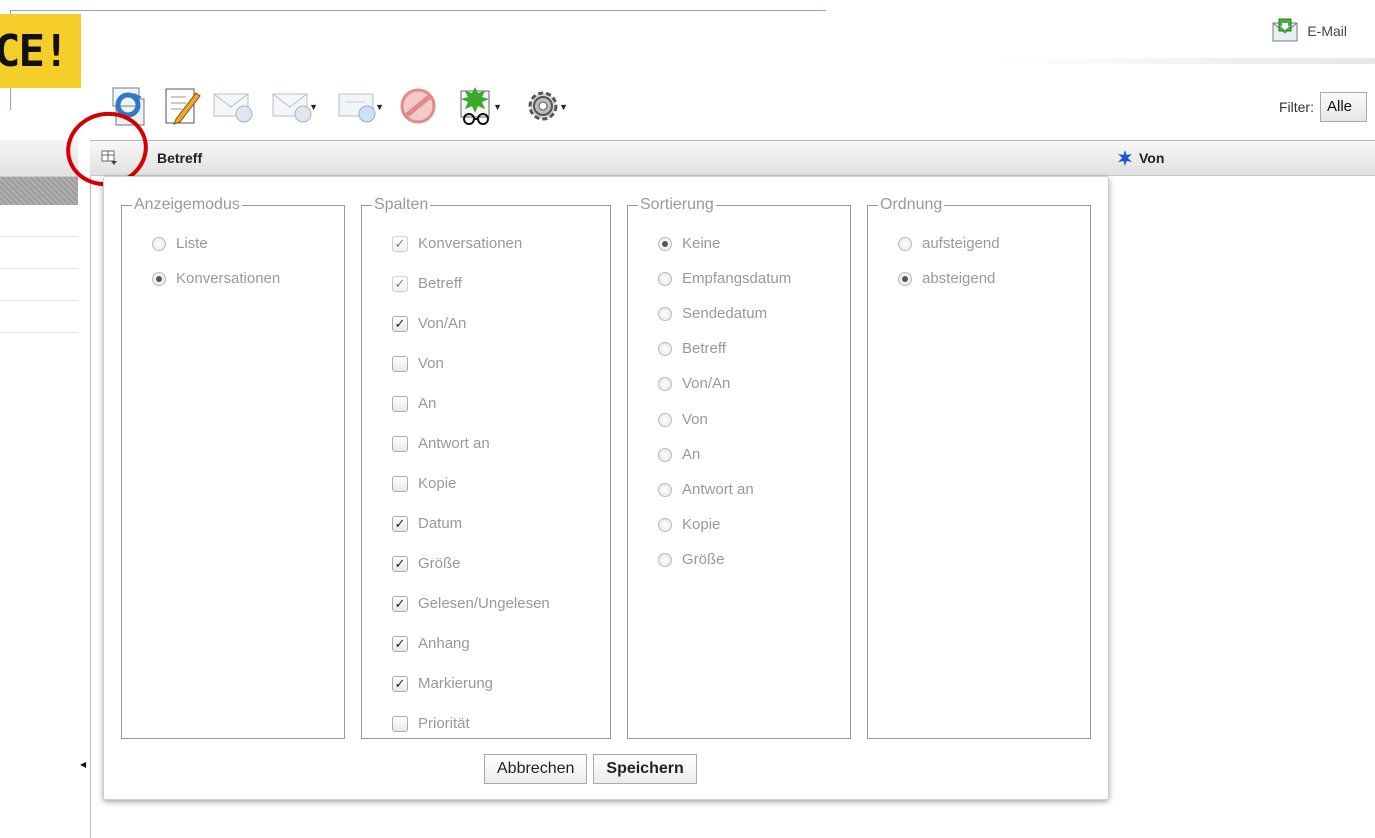  Describe the element at coordinates (418, 106) in the screenshot. I see `delete-button` at that location.